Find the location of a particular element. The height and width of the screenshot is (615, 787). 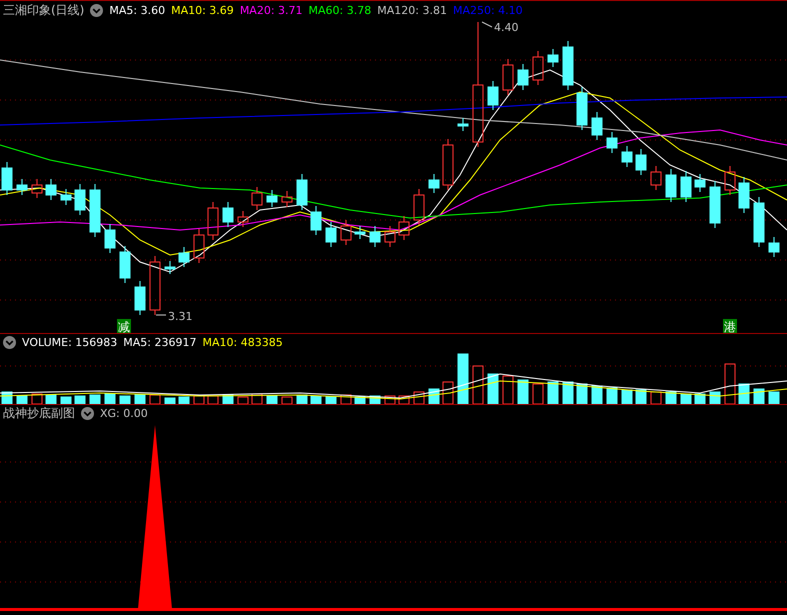

chart-title: 战神抄底副图 is located at coordinates (39, 413).